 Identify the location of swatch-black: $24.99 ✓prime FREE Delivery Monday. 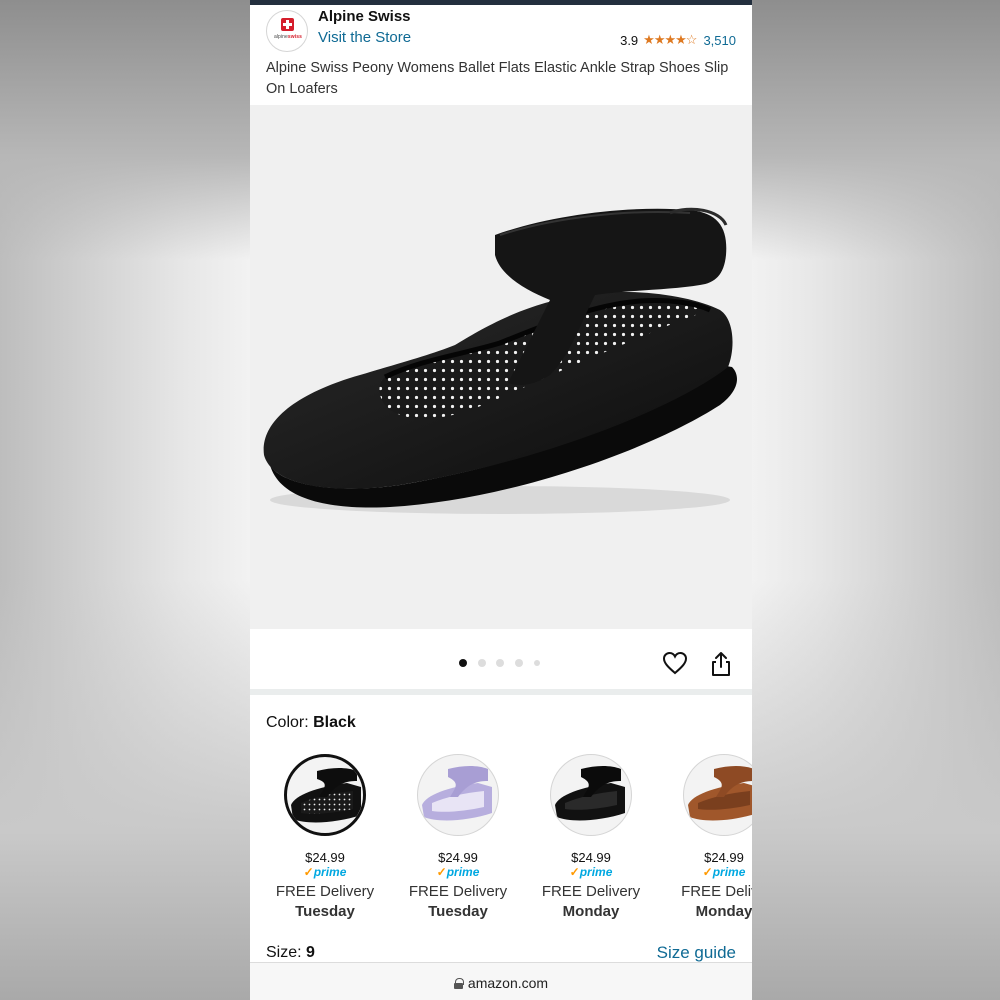
(591, 837).